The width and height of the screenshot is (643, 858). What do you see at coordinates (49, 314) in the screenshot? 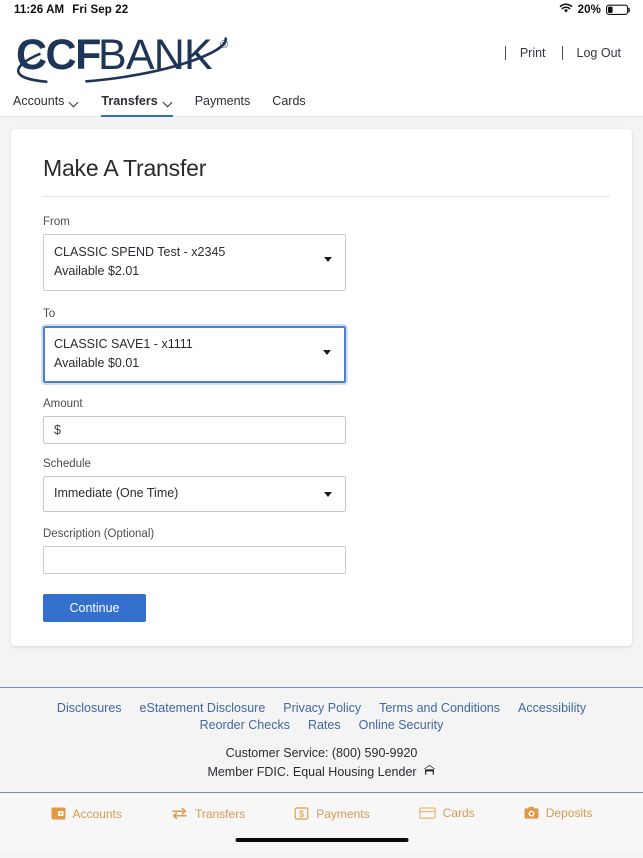
I see `to-label: To` at bounding box center [49, 314].